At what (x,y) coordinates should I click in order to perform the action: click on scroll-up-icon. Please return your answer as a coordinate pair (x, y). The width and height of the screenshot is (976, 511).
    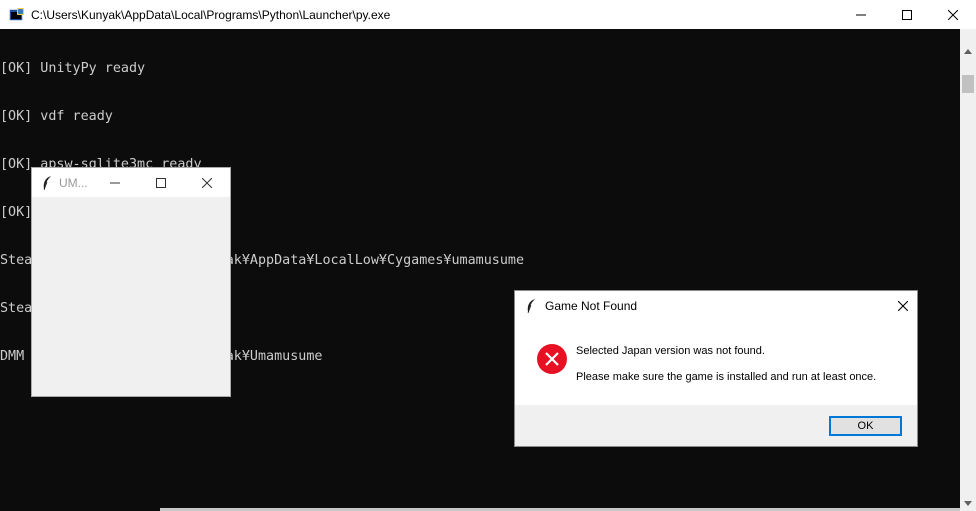
    Looking at the image, I should click on (968, 51).